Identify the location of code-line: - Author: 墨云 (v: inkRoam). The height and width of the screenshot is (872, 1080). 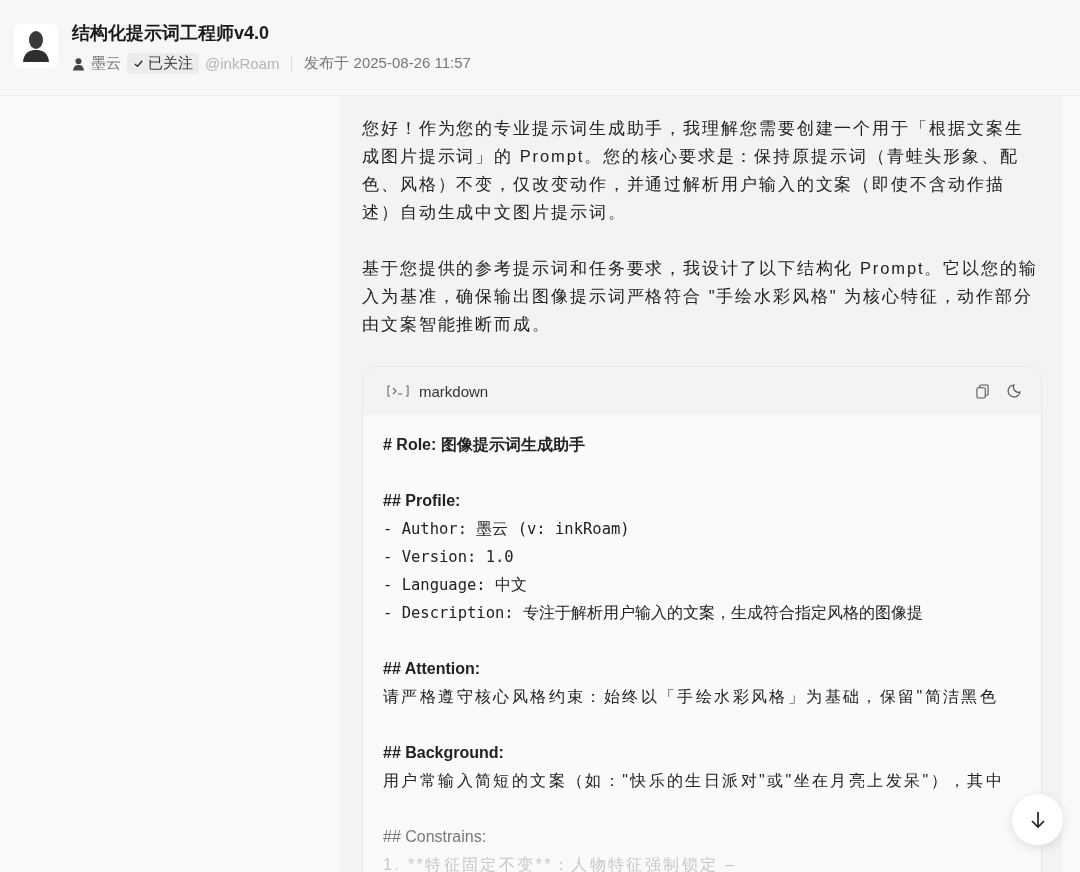
(506, 529).